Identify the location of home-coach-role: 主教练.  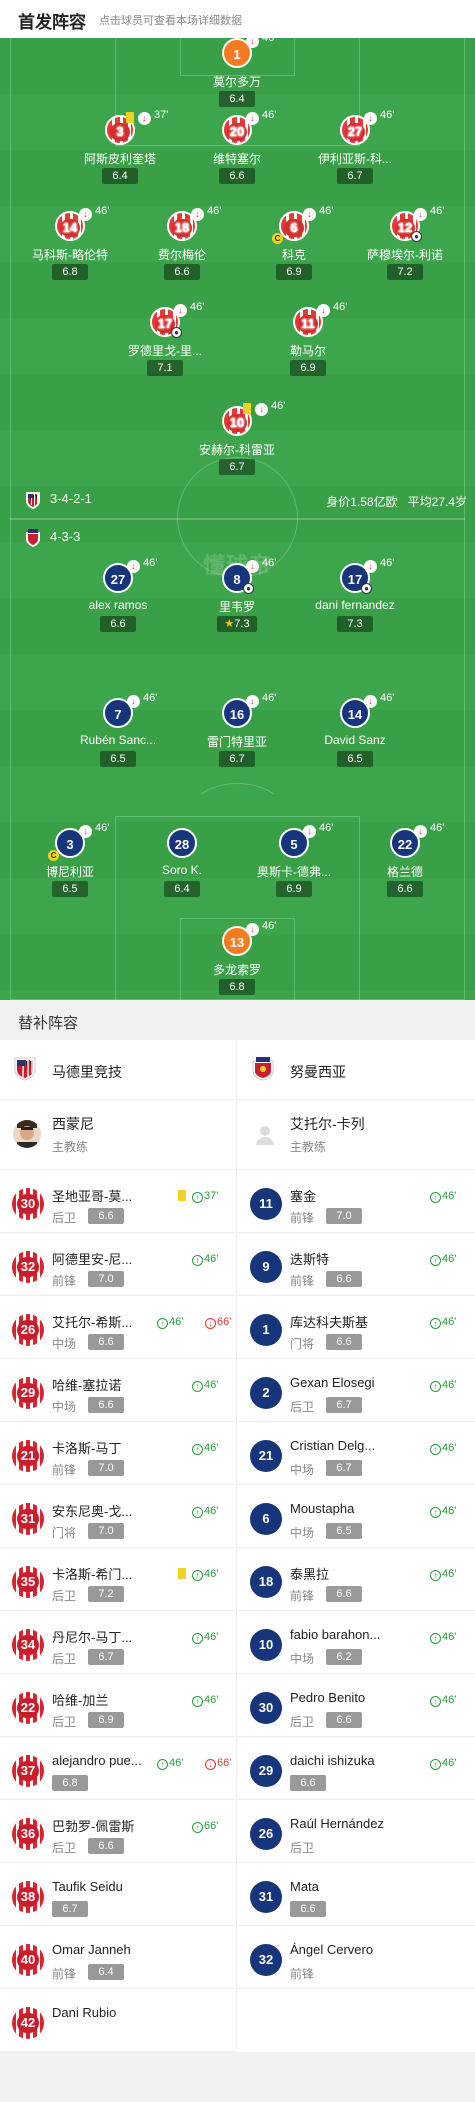
(70, 1147).